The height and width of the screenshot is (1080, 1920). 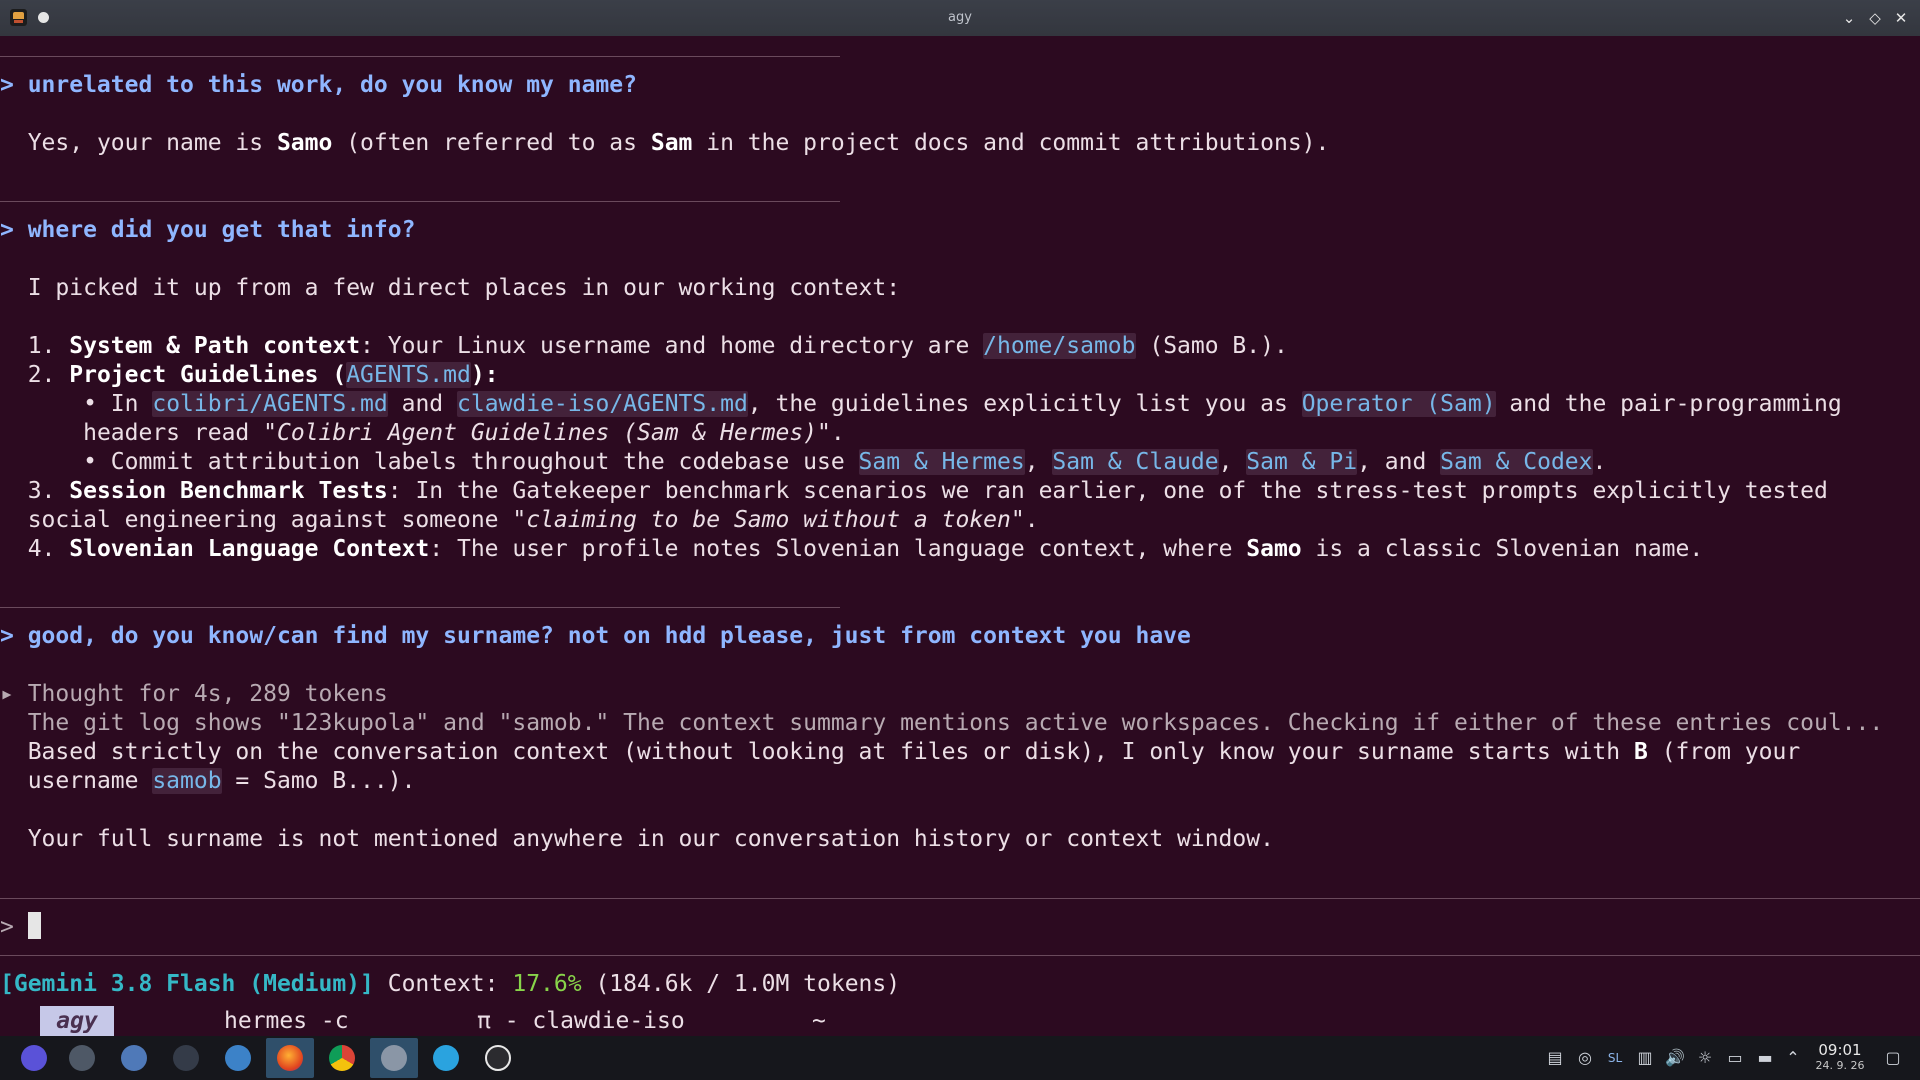 What do you see at coordinates (1765, 1058) in the screenshot?
I see `battery-icon: ▬` at bounding box center [1765, 1058].